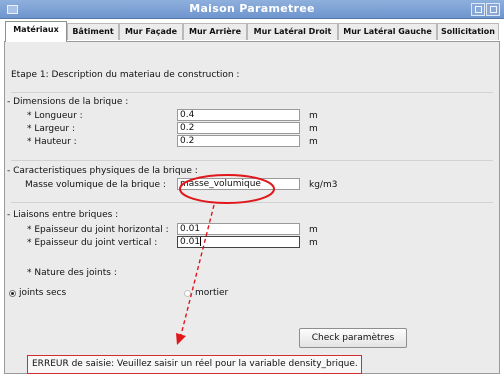  Describe the element at coordinates (181, 339) in the screenshot. I see `arrow-head` at that location.